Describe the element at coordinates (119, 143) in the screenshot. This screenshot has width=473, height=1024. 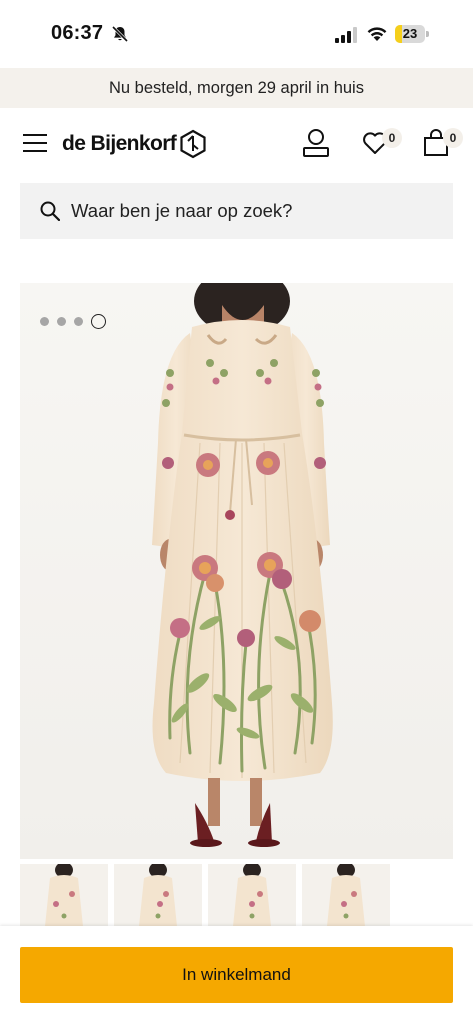
I see `logo-text: de Bijenkorf` at that location.